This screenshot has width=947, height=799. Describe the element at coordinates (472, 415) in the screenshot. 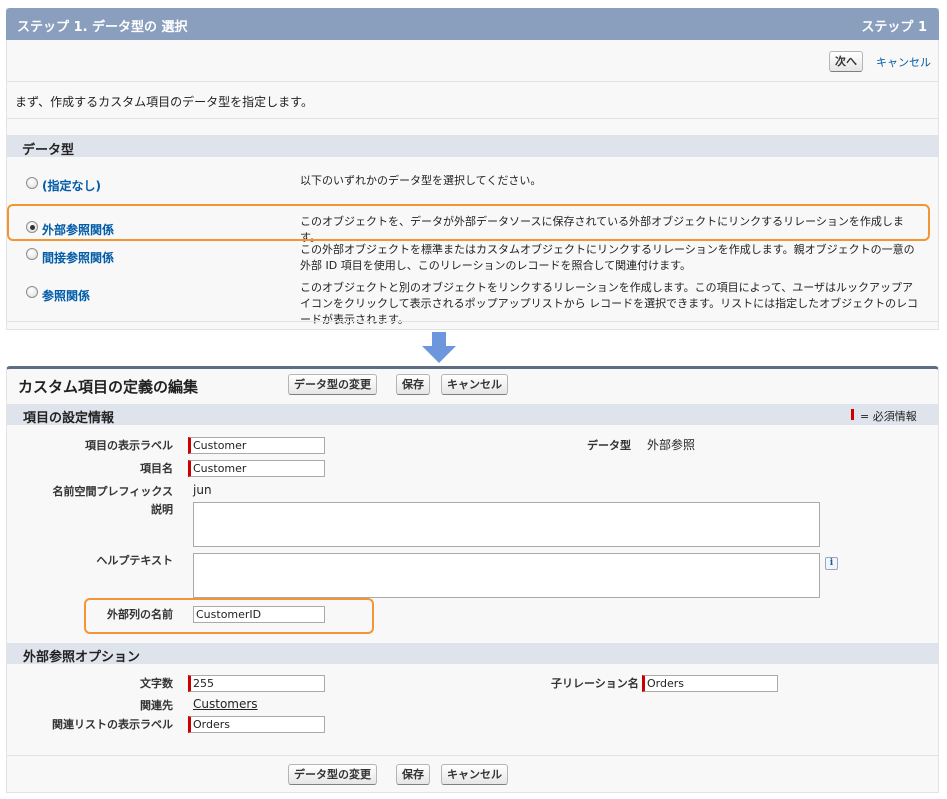

I see `settings-section: 項目の設定情報` at that location.